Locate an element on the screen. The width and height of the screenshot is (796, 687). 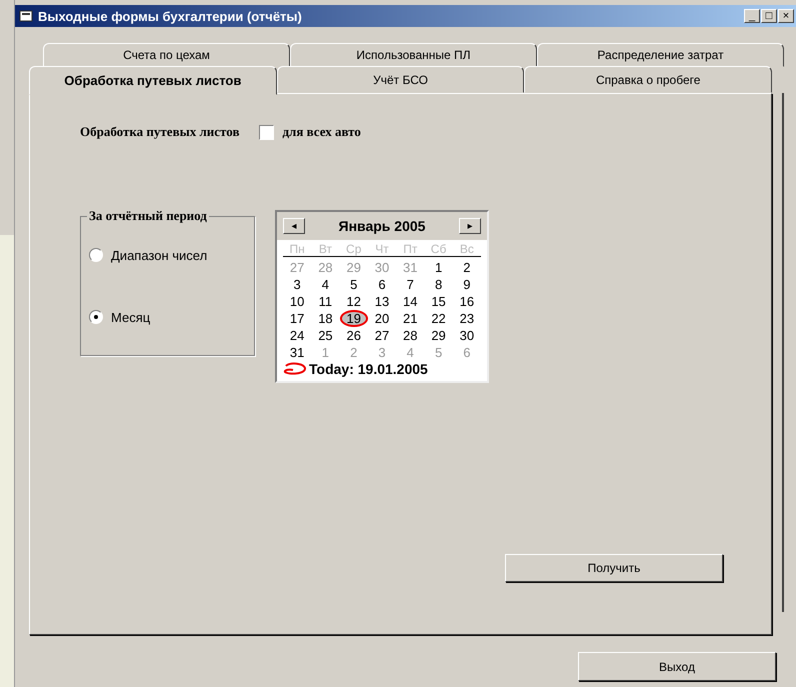
calendar-day: 14 is located at coordinates (410, 301).